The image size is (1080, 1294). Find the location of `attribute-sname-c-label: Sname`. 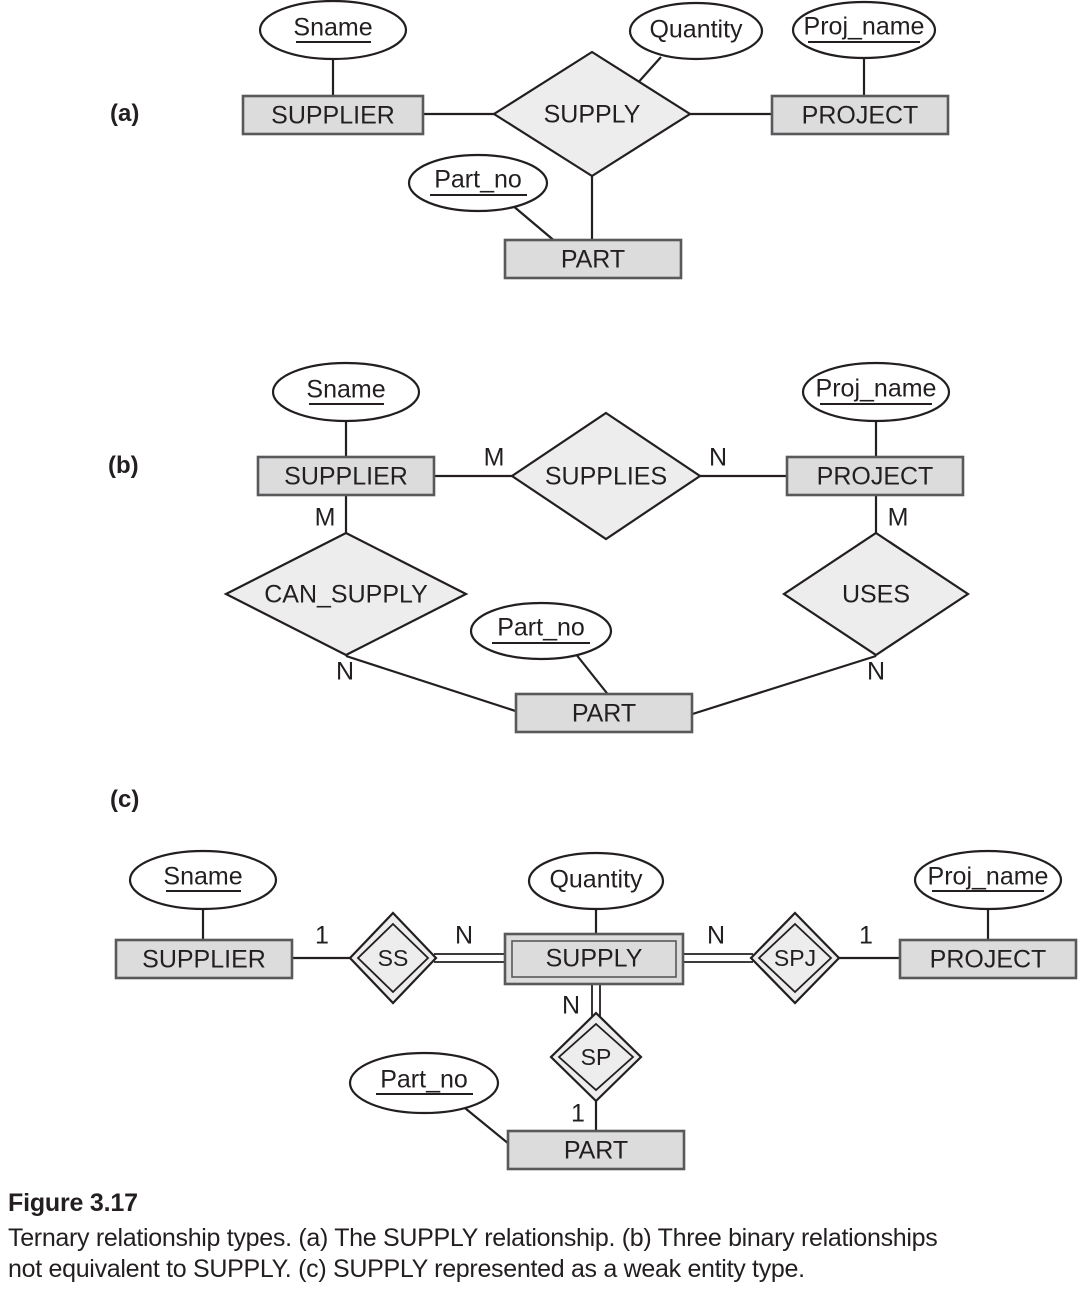

attribute-sname-c-label: Sname is located at coordinates (202, 877).